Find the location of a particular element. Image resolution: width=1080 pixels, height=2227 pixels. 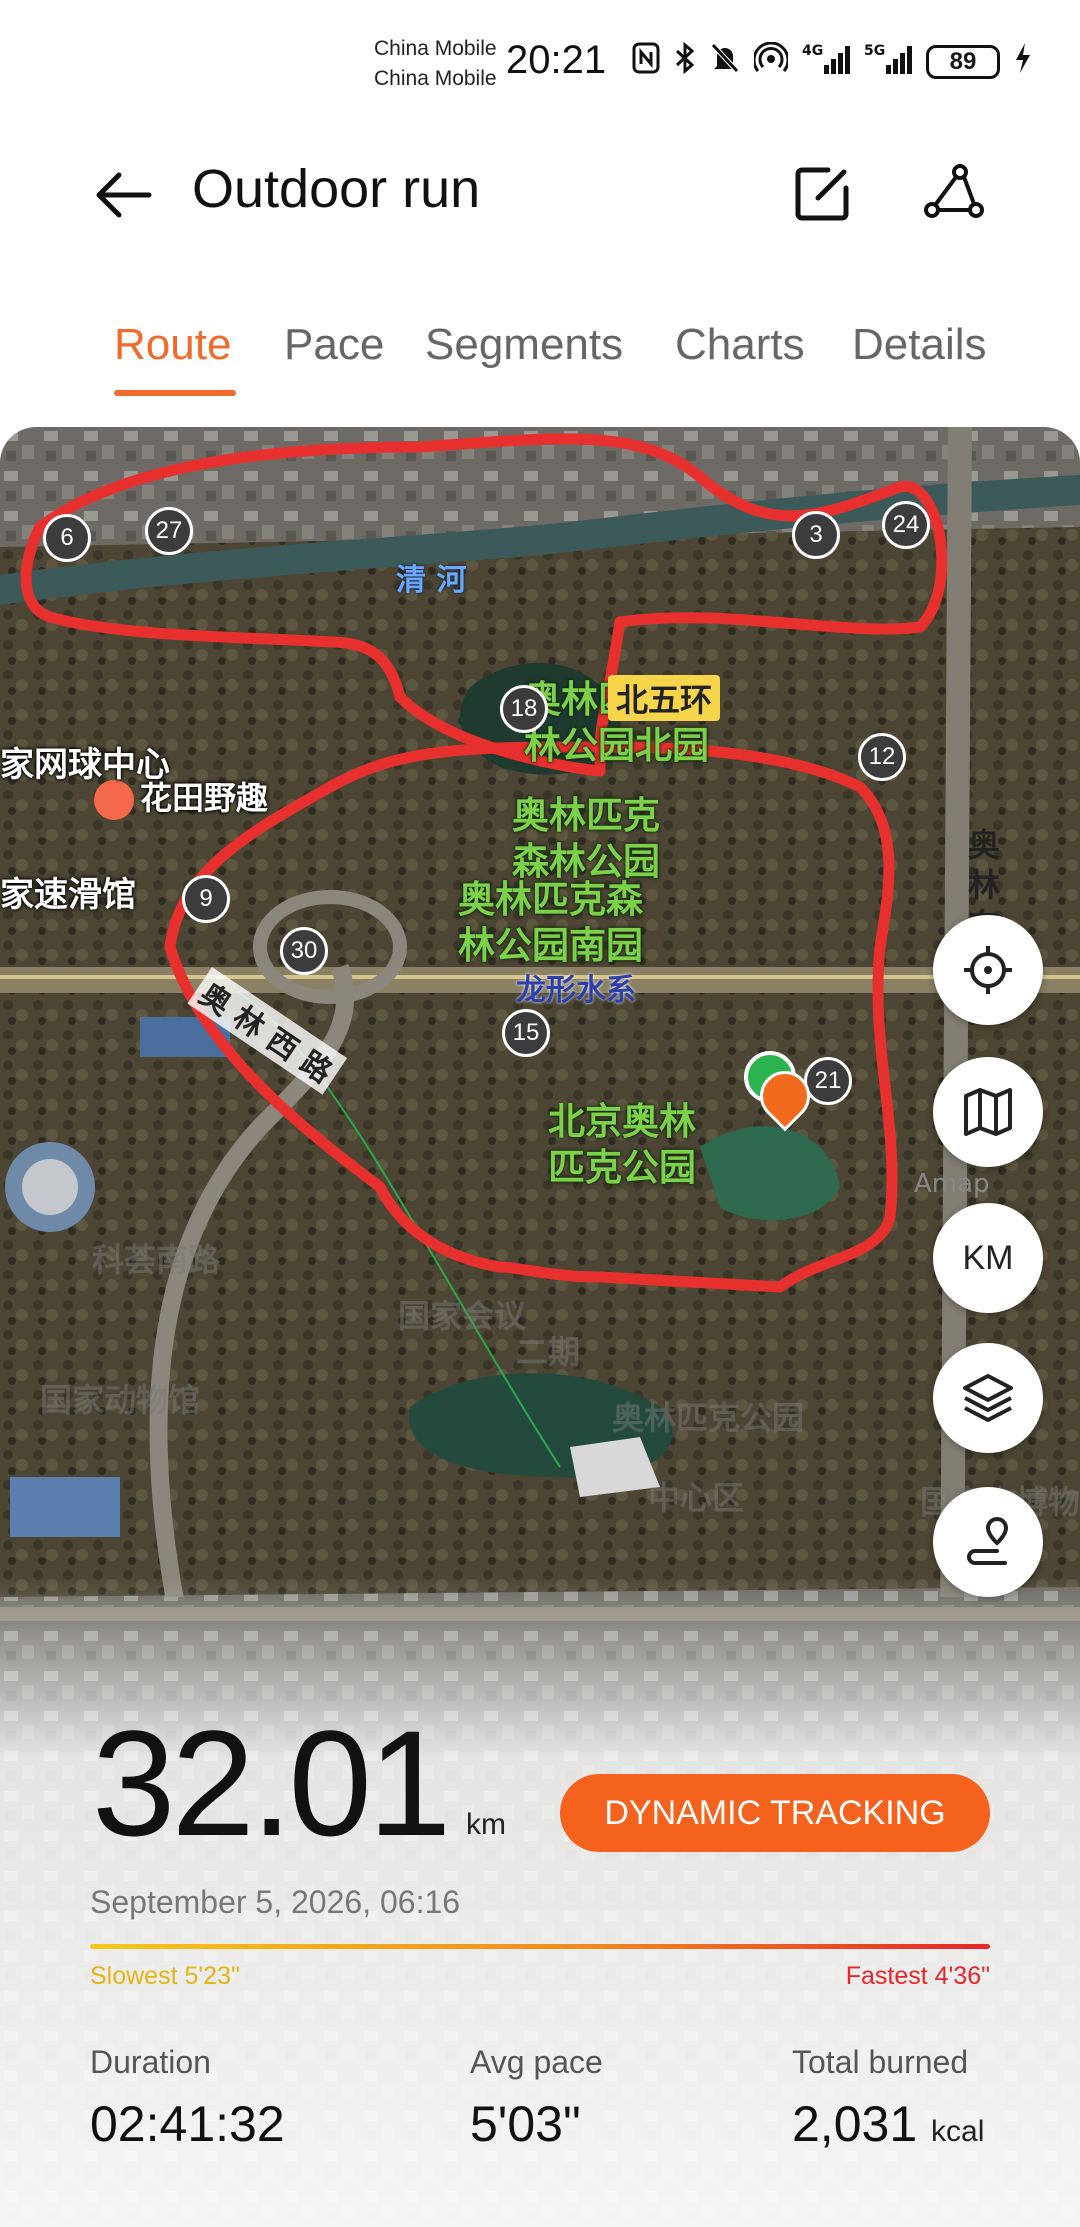

share-route-button is located at coordinates (953, 193).